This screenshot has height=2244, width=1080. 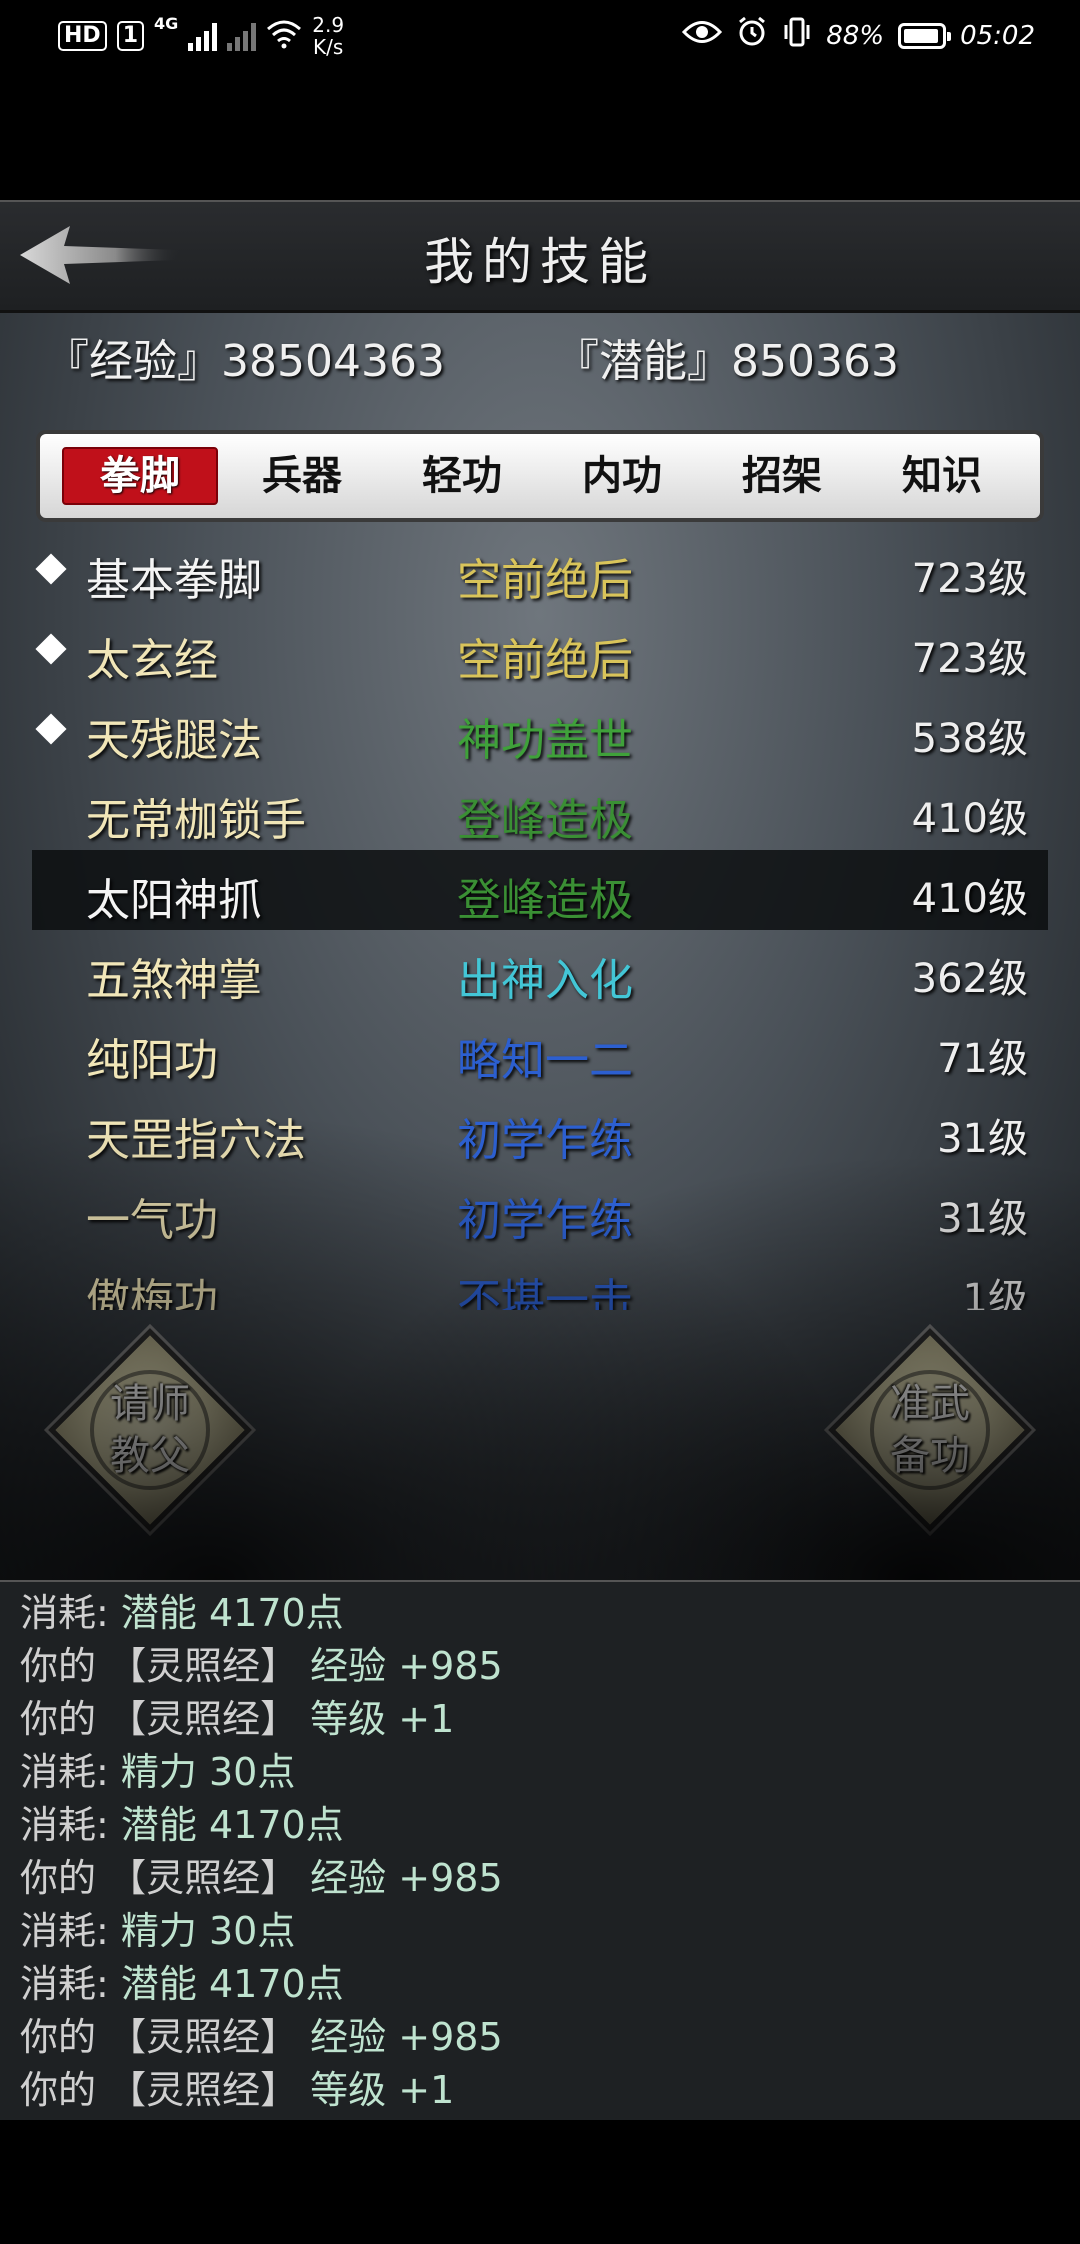 I want to click on skill-level: 362级, so click(x=969, y=979).